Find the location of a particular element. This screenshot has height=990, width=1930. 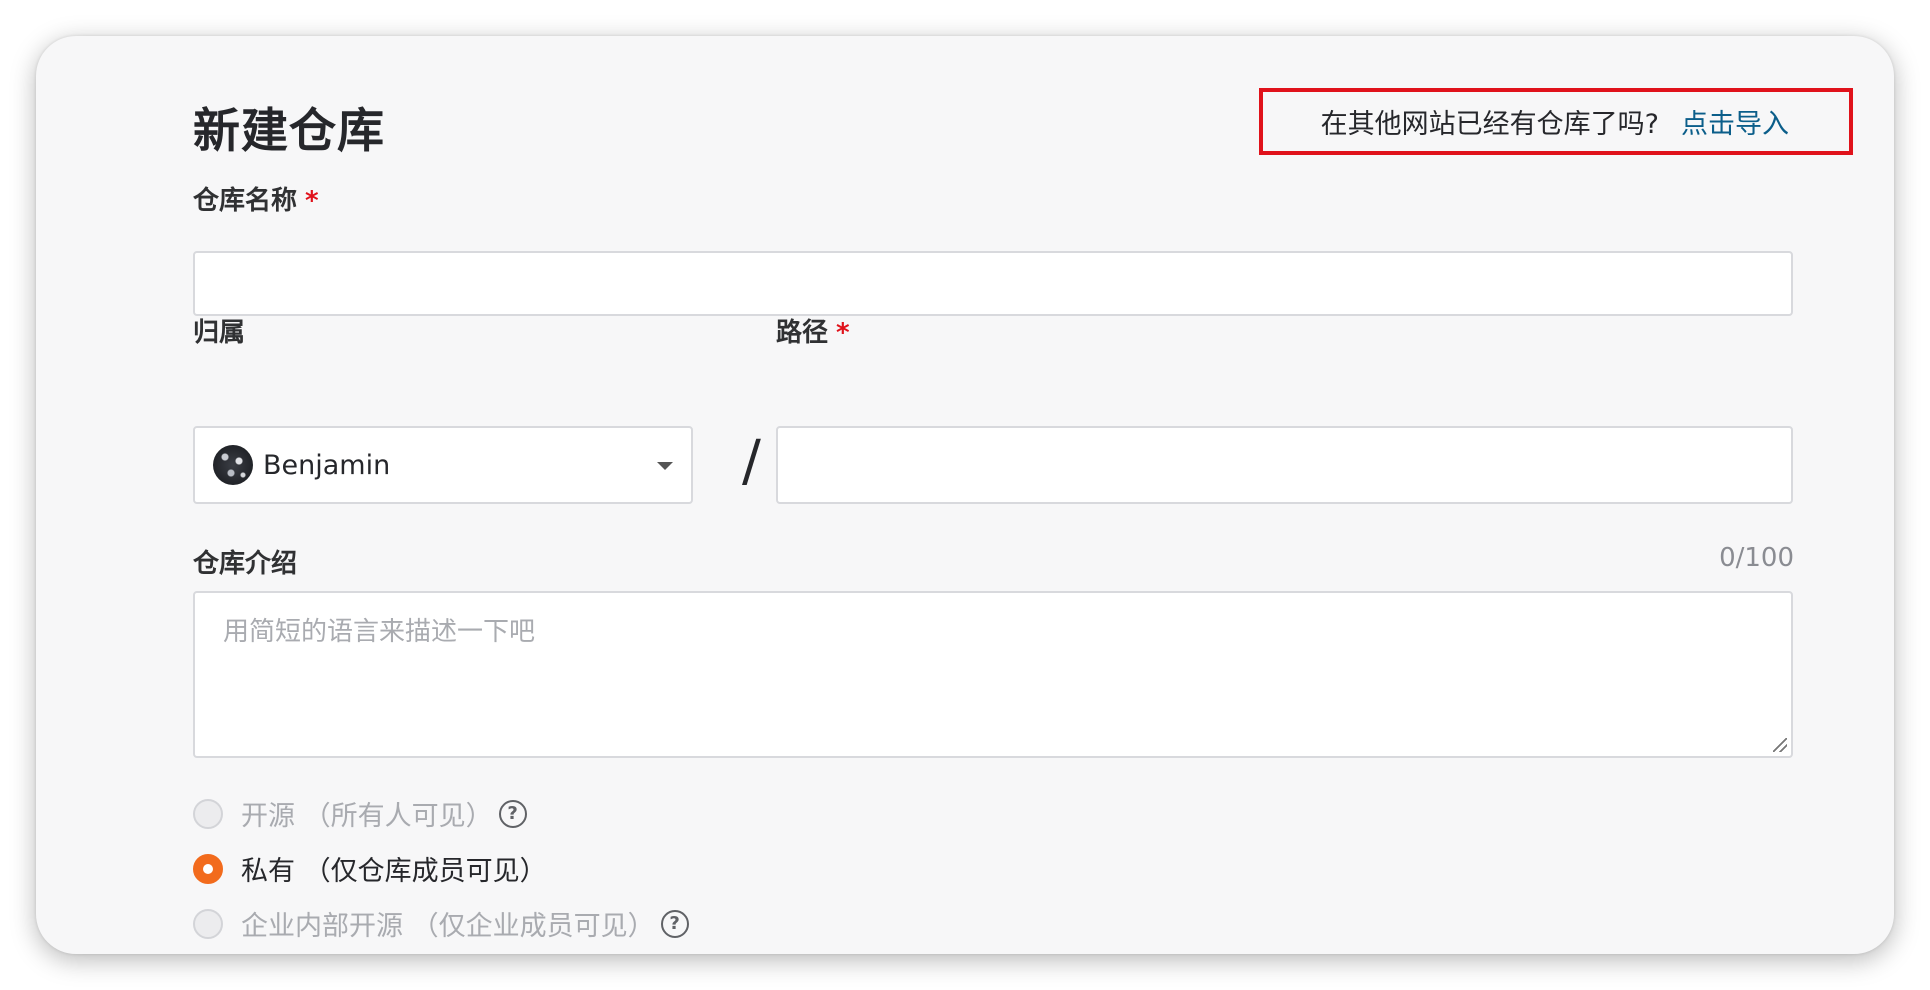

repo-name-label-text: 仓库名称 is located at coordinates (245, 201).